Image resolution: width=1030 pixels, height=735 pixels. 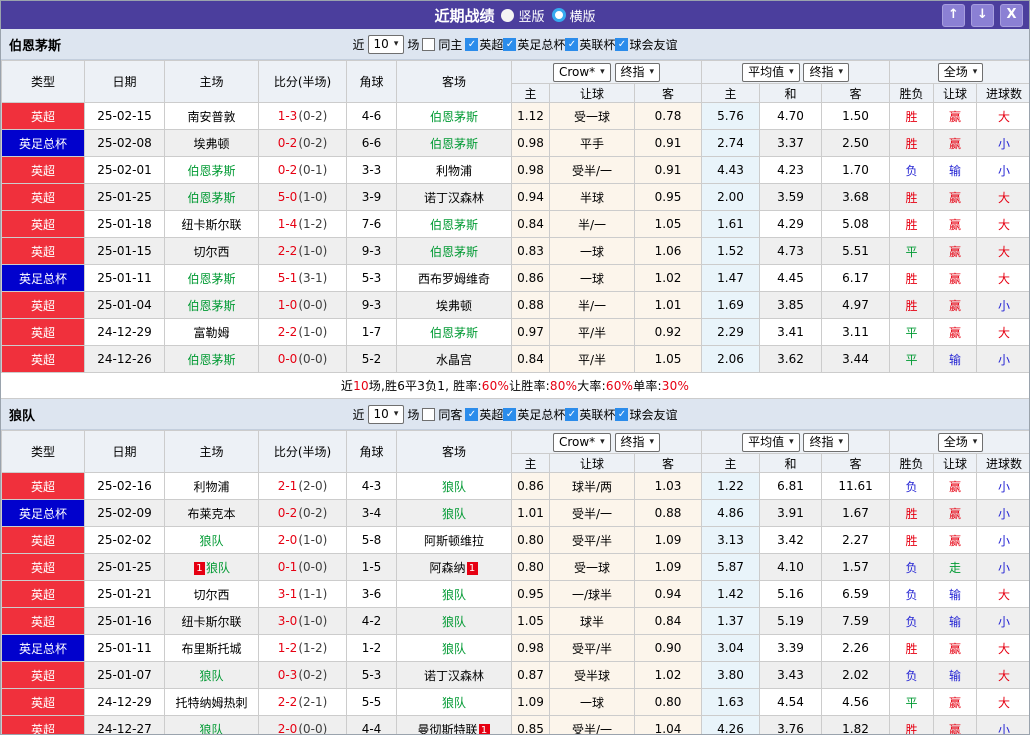 What do you see at coordinates (287, 513) in the screenshot?
I see `fulltime-score: 0-2` at bounding box center [287, 513].